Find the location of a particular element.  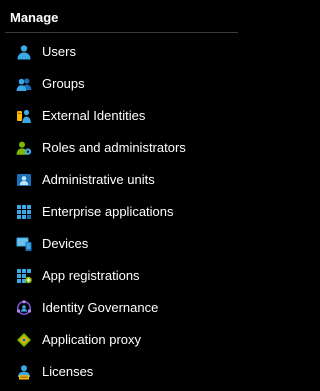

nav-item-external-identities: External Identities is located at coordinates (124, 116).